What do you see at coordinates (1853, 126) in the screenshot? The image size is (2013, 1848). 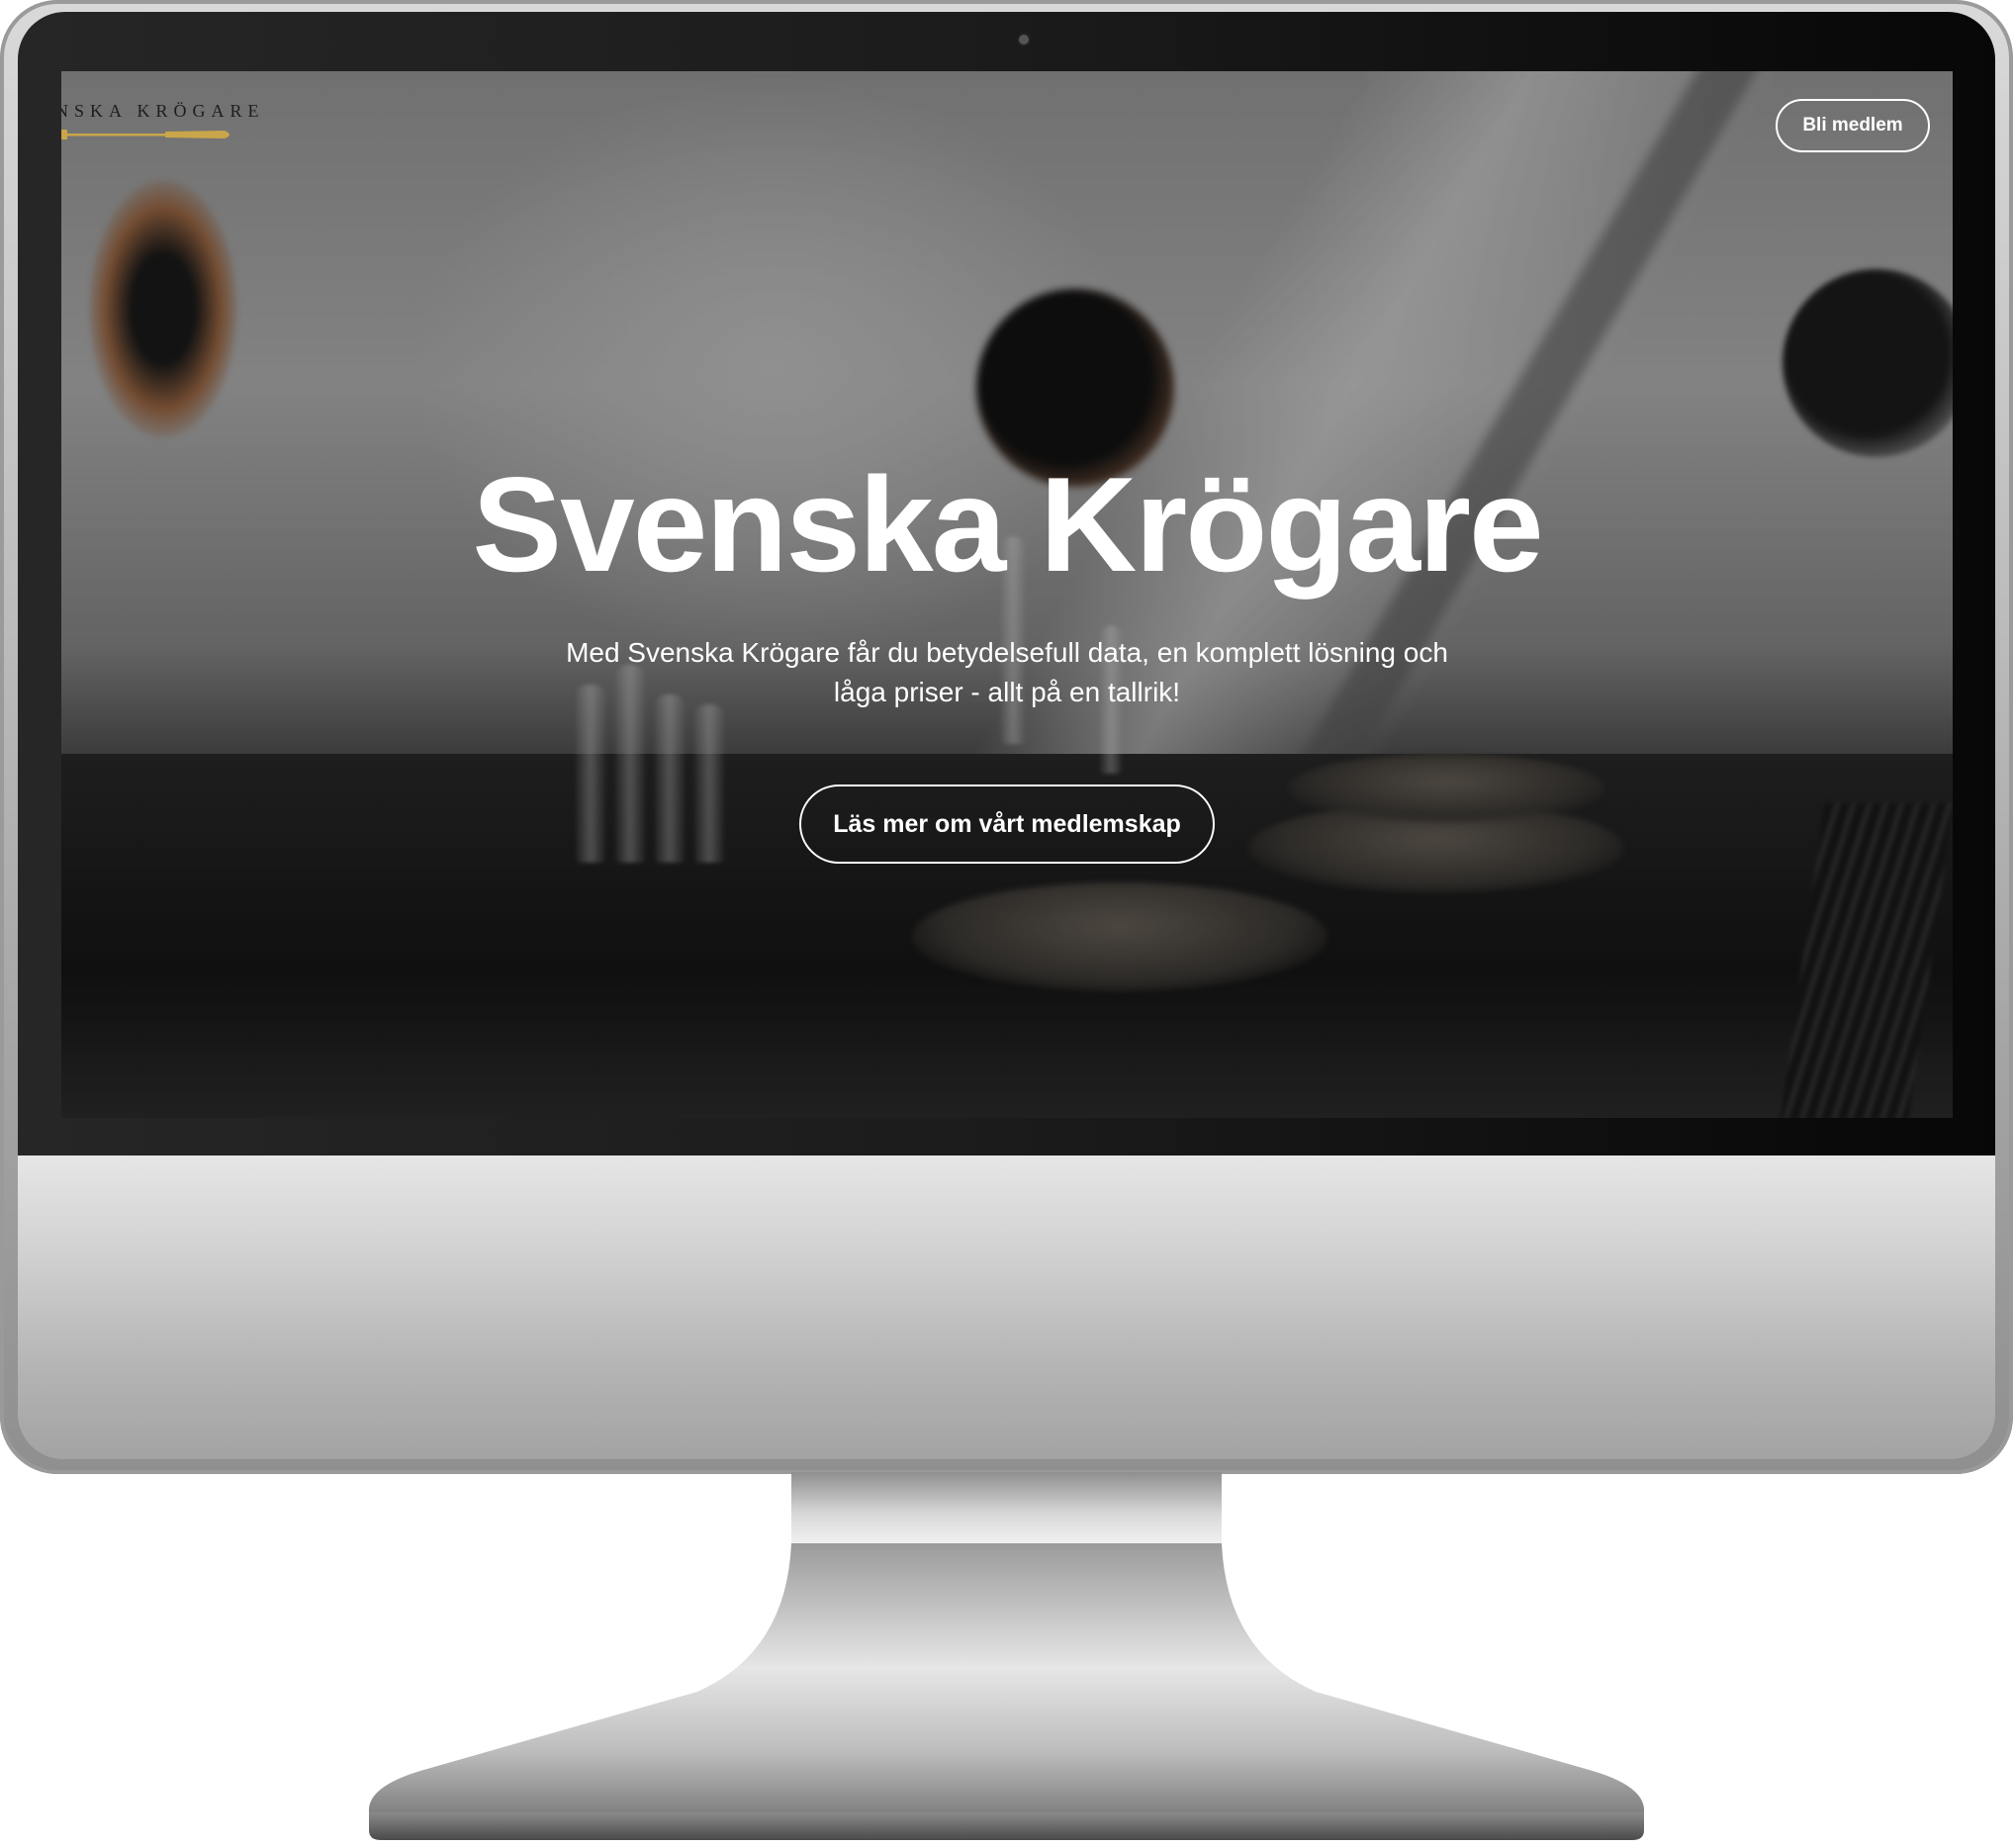 I see `become-member-button: Bli medlem` at bounding box center [1853, 126].